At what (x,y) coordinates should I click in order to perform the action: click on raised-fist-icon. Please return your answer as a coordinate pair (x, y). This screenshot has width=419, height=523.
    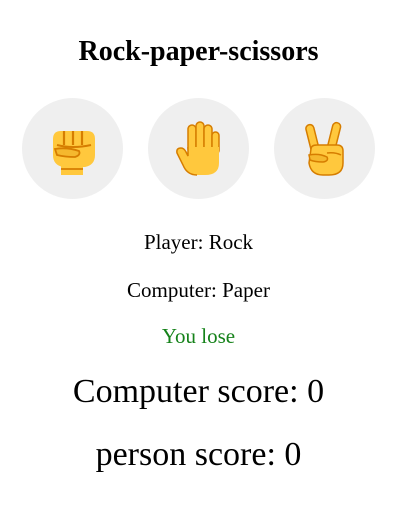
    Looking at the image, I should click on (73, 149).